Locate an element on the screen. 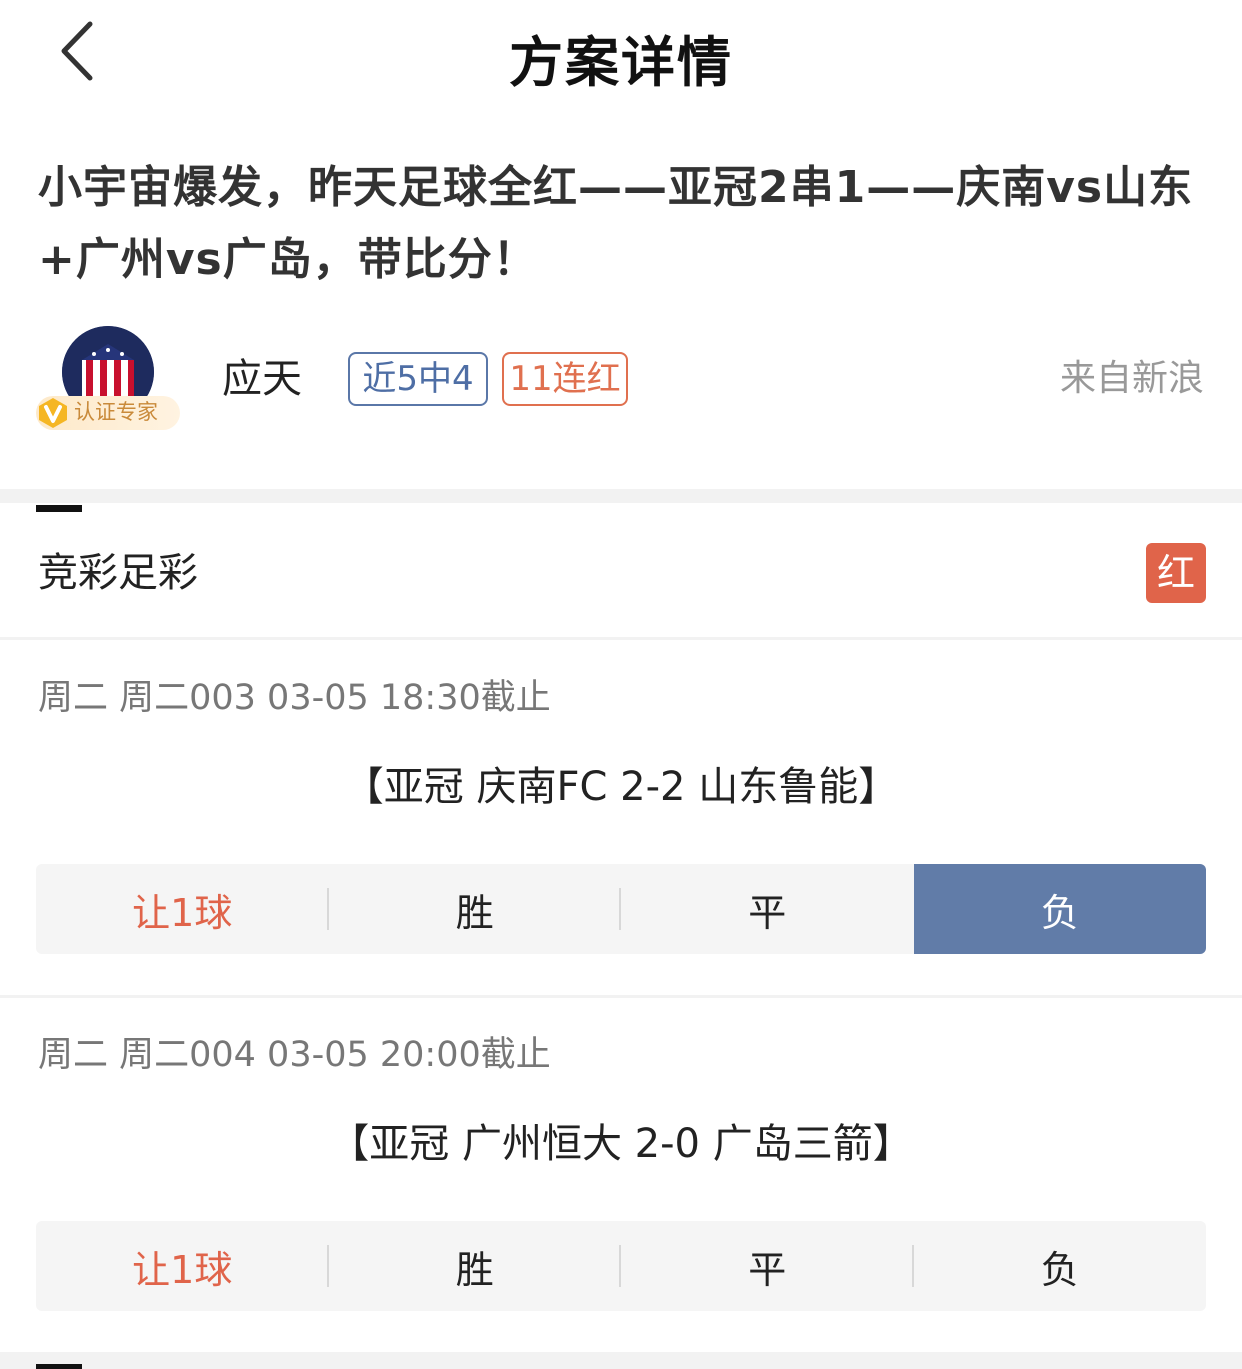  source-label: 来自新浪 is located at coordinates (1131, 378).